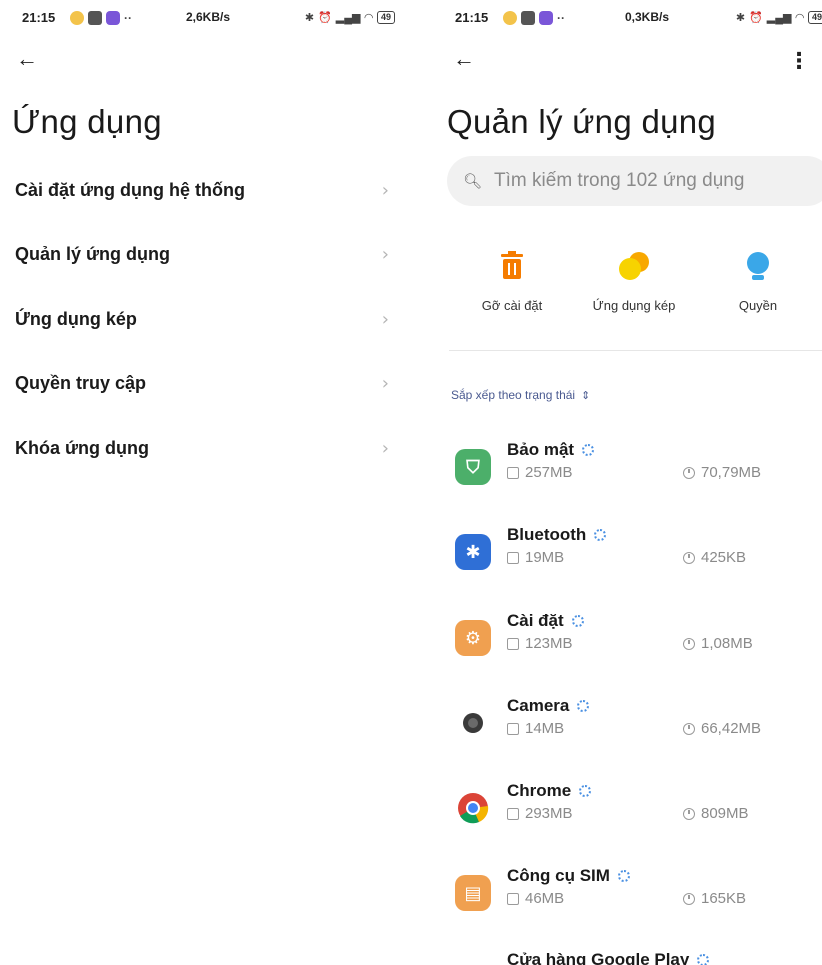 The width and height of the screenshot is (822, 965). Describe the element at coordinates (586, 395) in the screenshot. I see `sort-toggle-icon: ⇕` at that location.